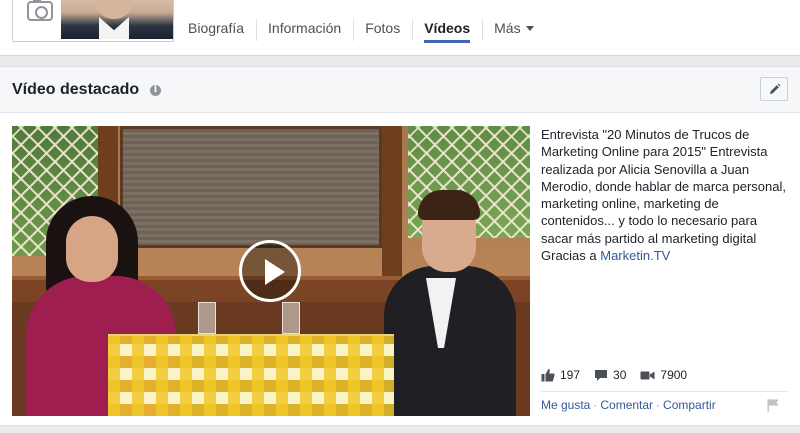 Image resolution: width=800 pixels, height=433 pixels. I want to click on comment-icon, so click(601, 375).